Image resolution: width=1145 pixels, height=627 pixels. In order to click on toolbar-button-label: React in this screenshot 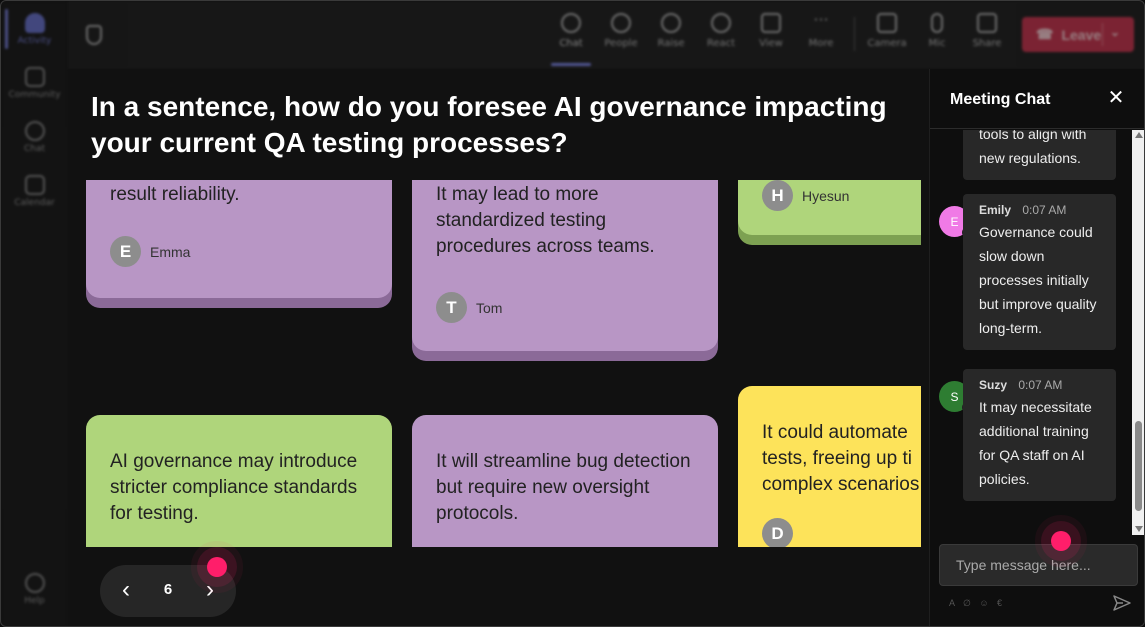, I will do `click(721, 43)`.